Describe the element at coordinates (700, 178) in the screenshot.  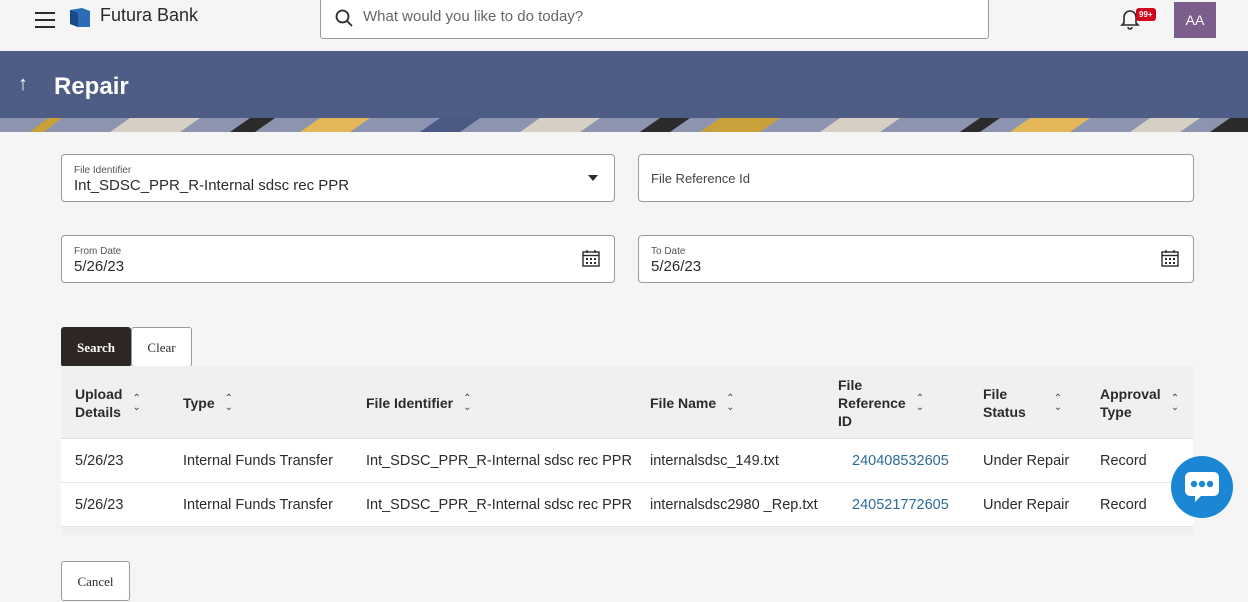
I see `file-reference-id-placeholder: File Reference Id` at that location.